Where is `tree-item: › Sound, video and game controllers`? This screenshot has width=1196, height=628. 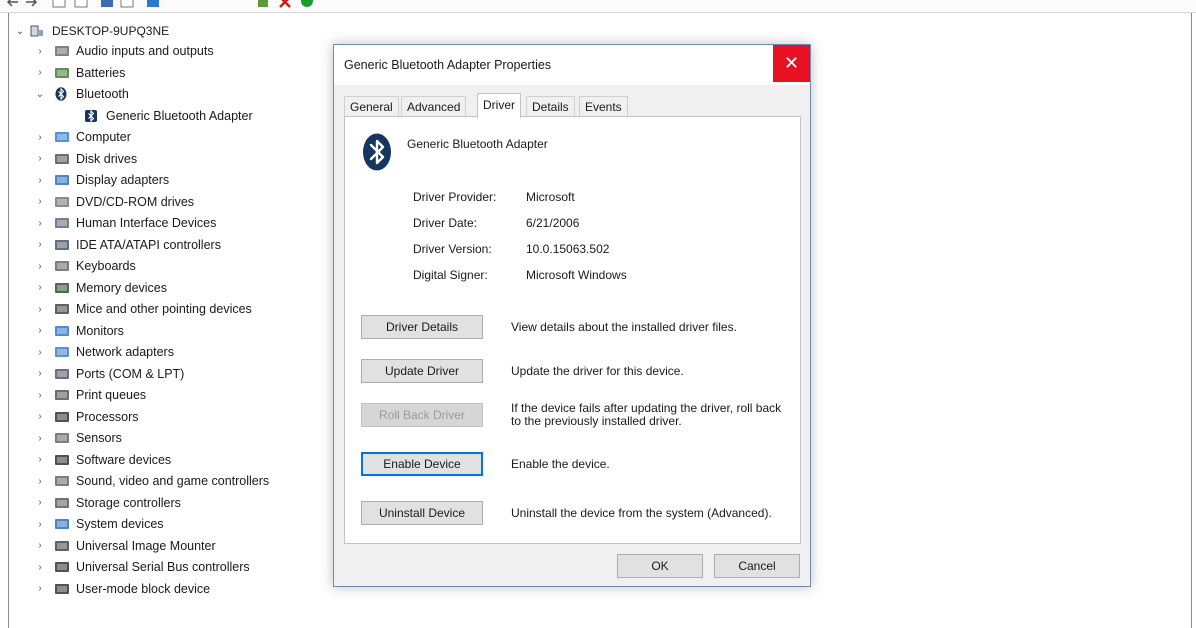
tree-item: › Sound, video and game controllers is located at coordinates (151, 481).